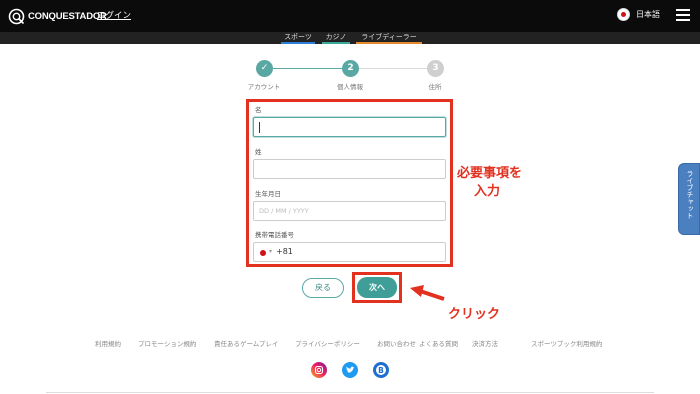  I want to click on footer-link-sportsbook-terms: スポーツブック利用規約, so click(566, 343).